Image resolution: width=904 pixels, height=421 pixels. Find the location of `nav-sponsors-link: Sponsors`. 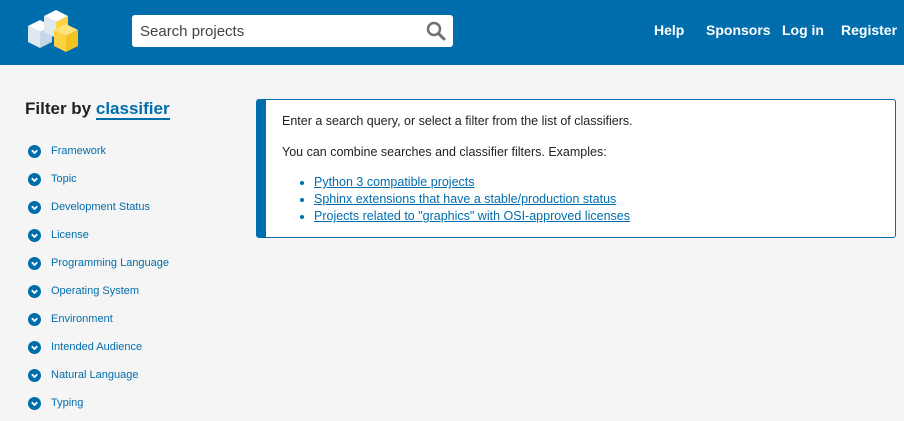

nav-sponsors-link: Sponsors is located at coordinates (738, 30).